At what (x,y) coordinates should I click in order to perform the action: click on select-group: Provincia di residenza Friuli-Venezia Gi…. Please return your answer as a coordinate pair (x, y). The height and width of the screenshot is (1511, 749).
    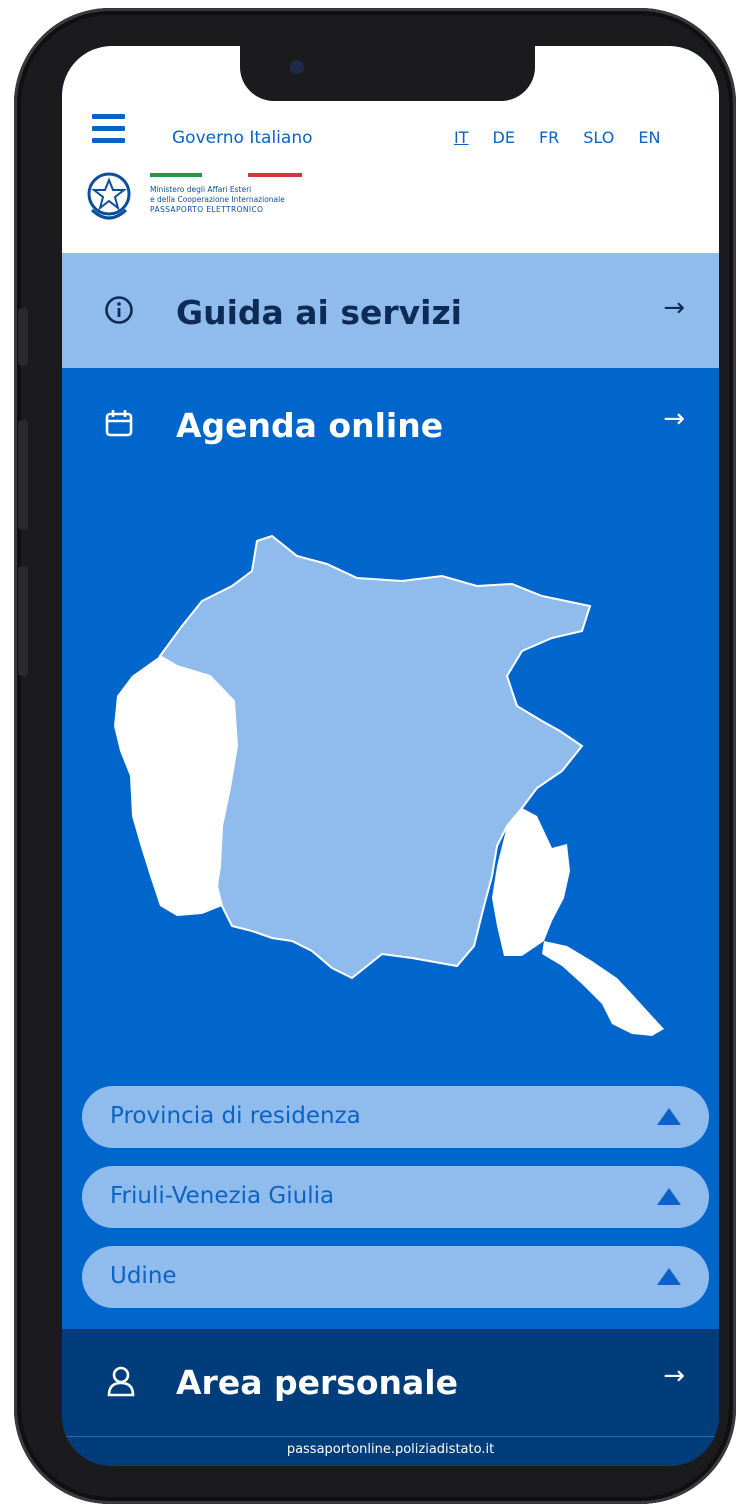
    Looking at the image, I should click on (395, 1206).